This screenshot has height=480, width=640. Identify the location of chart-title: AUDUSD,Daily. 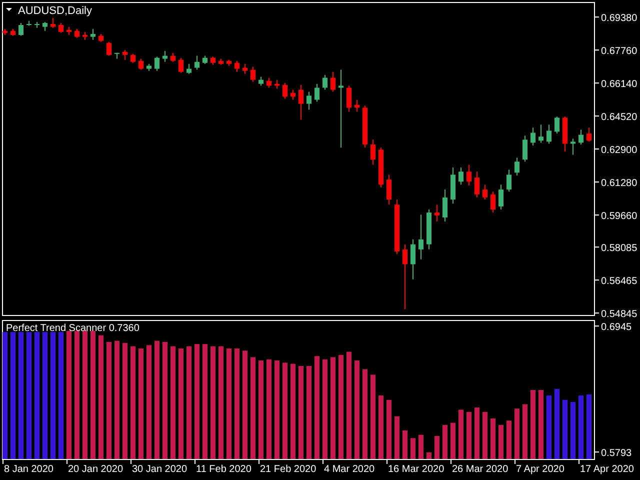
(55, 11).